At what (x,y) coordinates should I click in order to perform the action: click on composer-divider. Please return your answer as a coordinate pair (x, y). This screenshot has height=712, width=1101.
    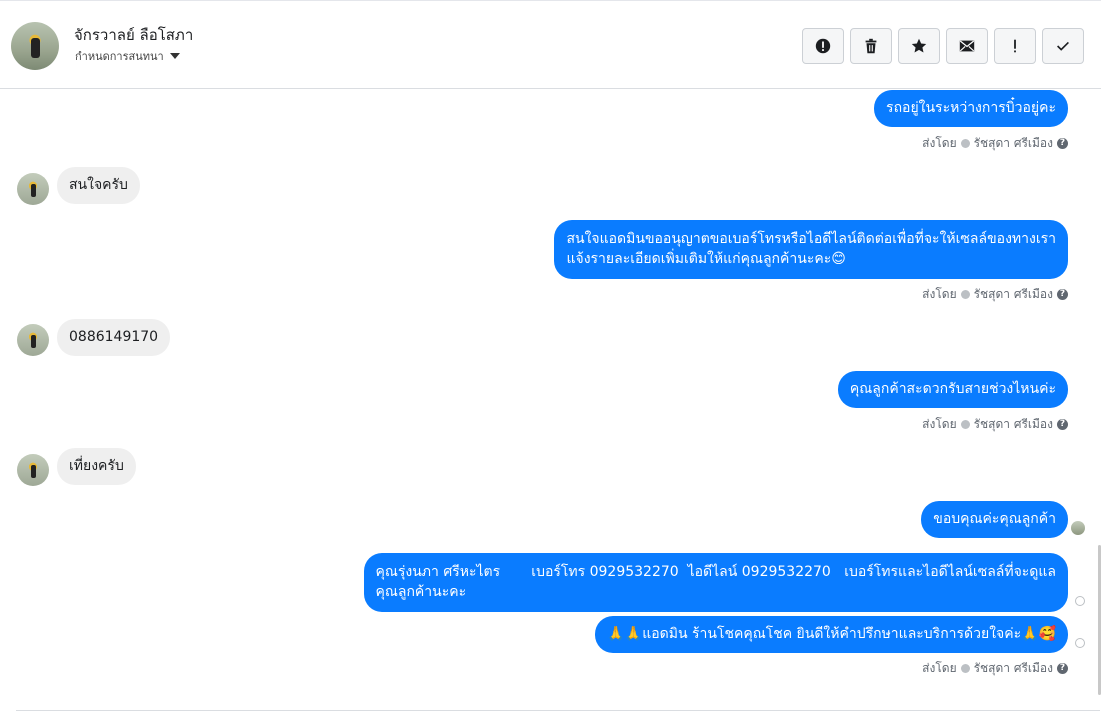
    Looking at the image, I should click on (558, 710).